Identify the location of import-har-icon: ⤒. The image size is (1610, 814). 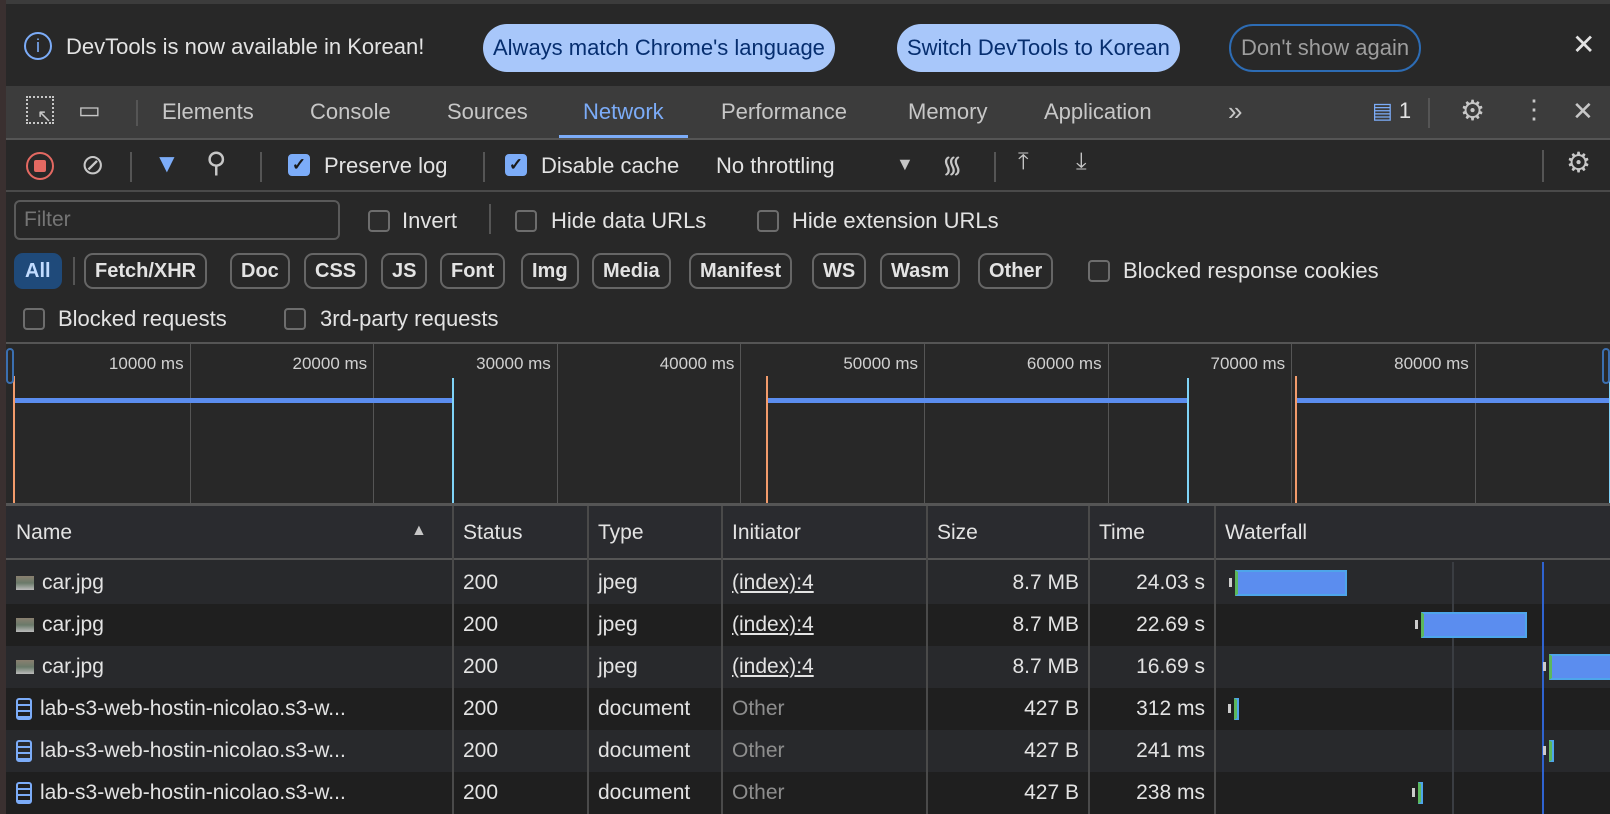
(1023, 162).